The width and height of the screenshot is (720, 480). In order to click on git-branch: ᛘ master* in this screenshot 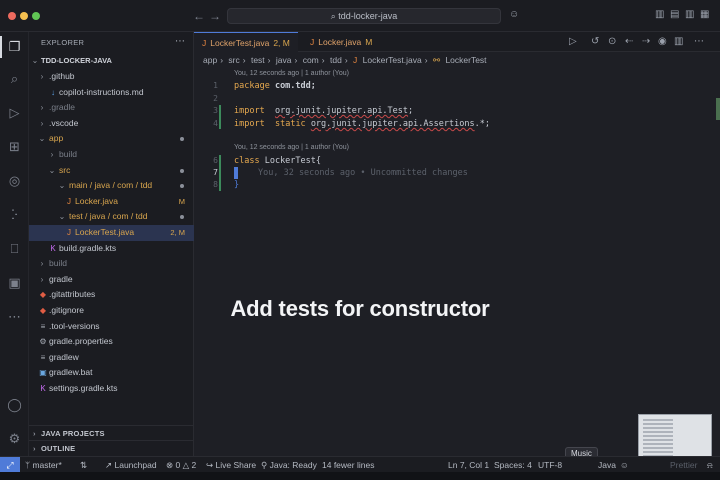, I will do `click(43, 465)`.